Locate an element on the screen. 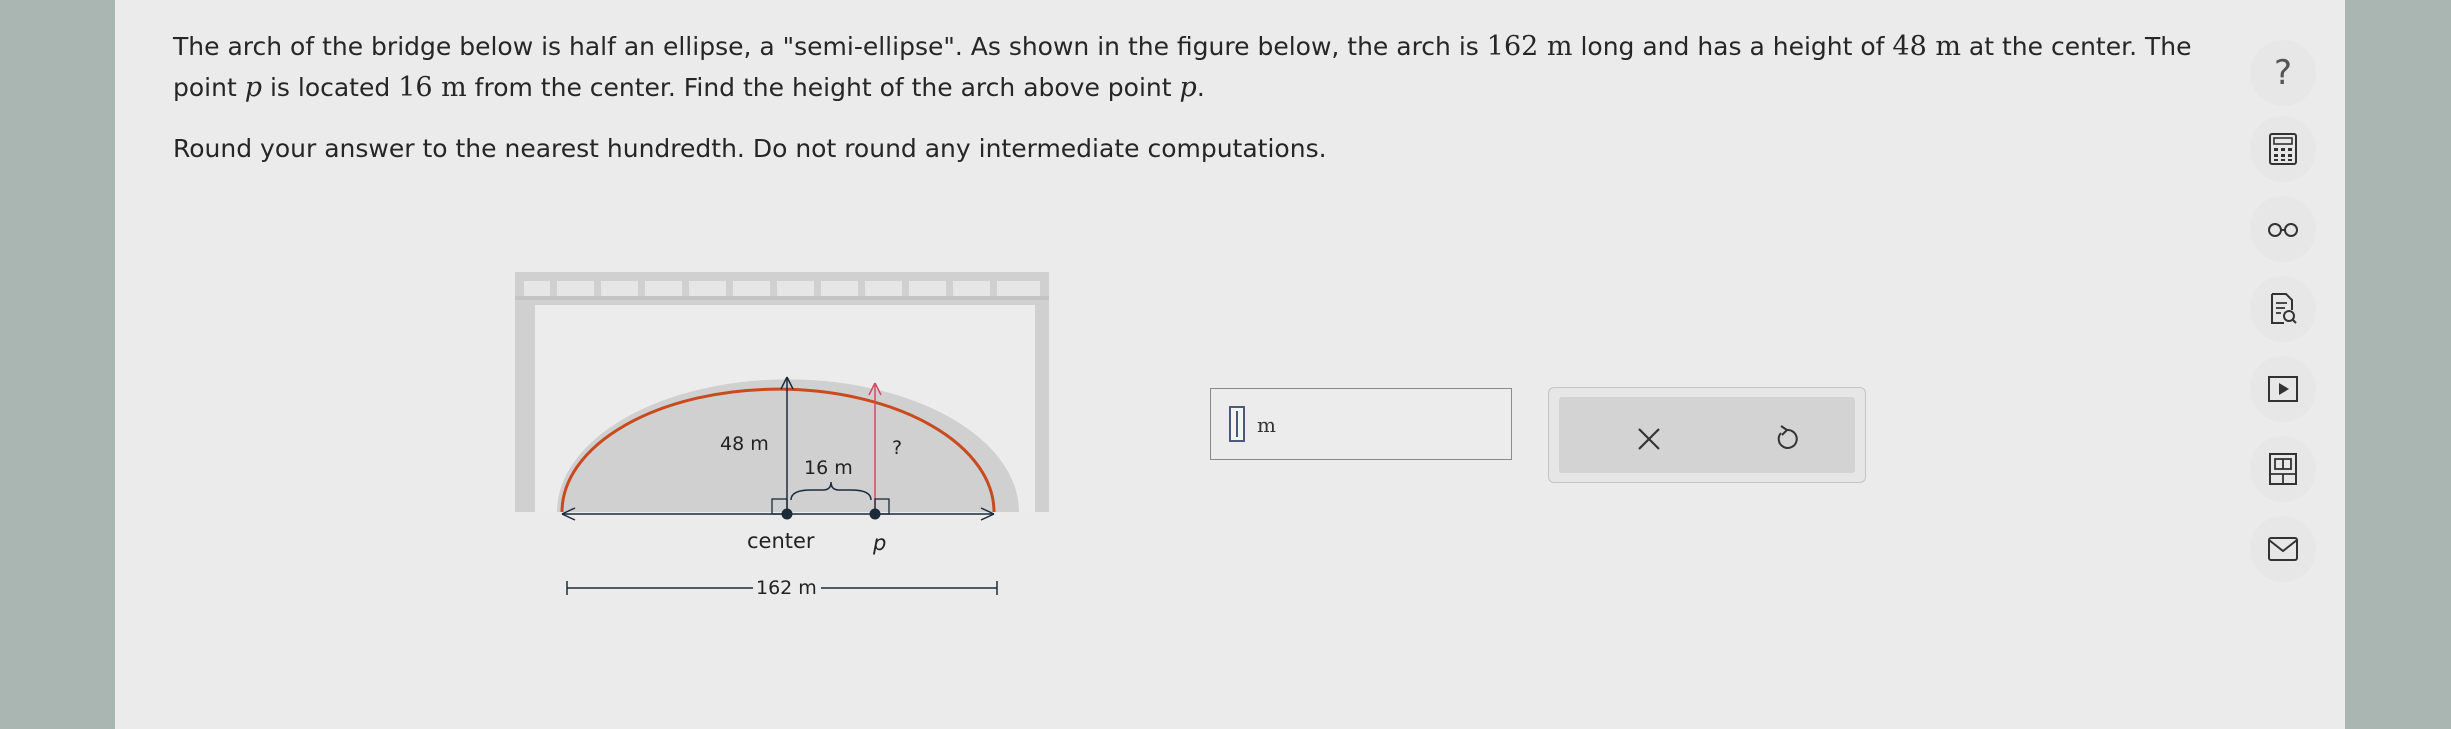 Image resolution: width=2451 pixels, height=729 pixels. mail-icon is located at coordinates (2283, 549).